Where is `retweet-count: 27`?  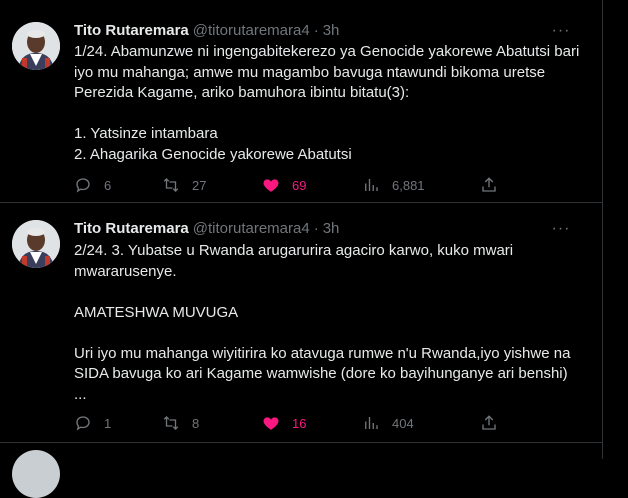
retweet-count: 27 is located at coordinates (199, 185).